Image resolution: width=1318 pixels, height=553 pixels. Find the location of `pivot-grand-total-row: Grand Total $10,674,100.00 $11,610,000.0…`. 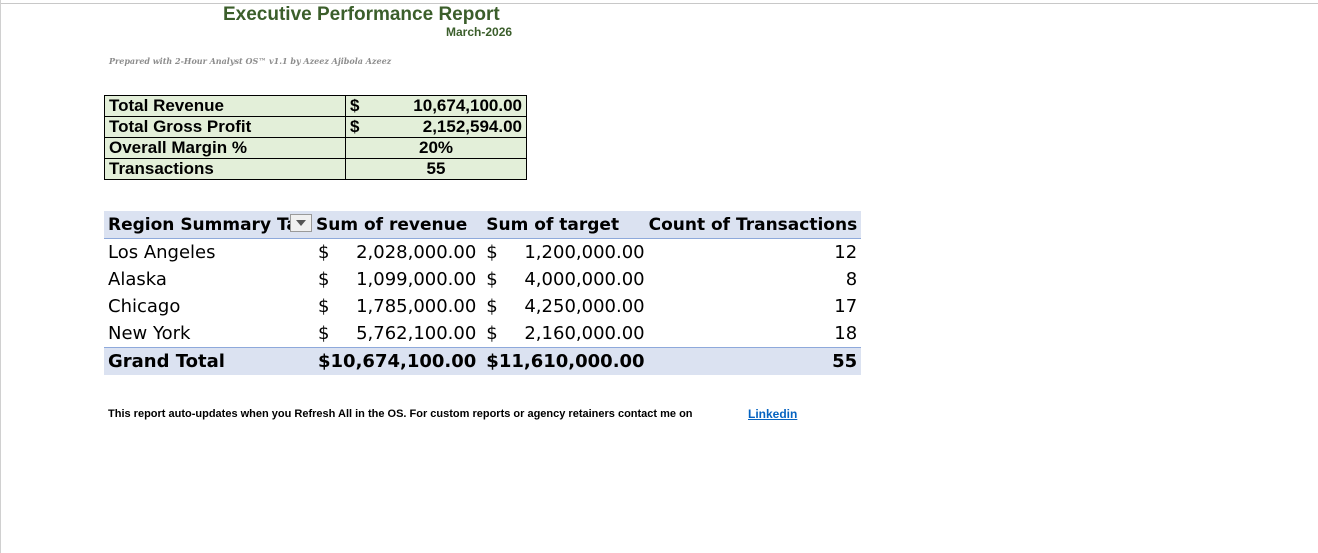

pivot-grand-total-row: Grand Total $10,674,100.00 $11,610,000.0… is located at coordinates (483, 361).